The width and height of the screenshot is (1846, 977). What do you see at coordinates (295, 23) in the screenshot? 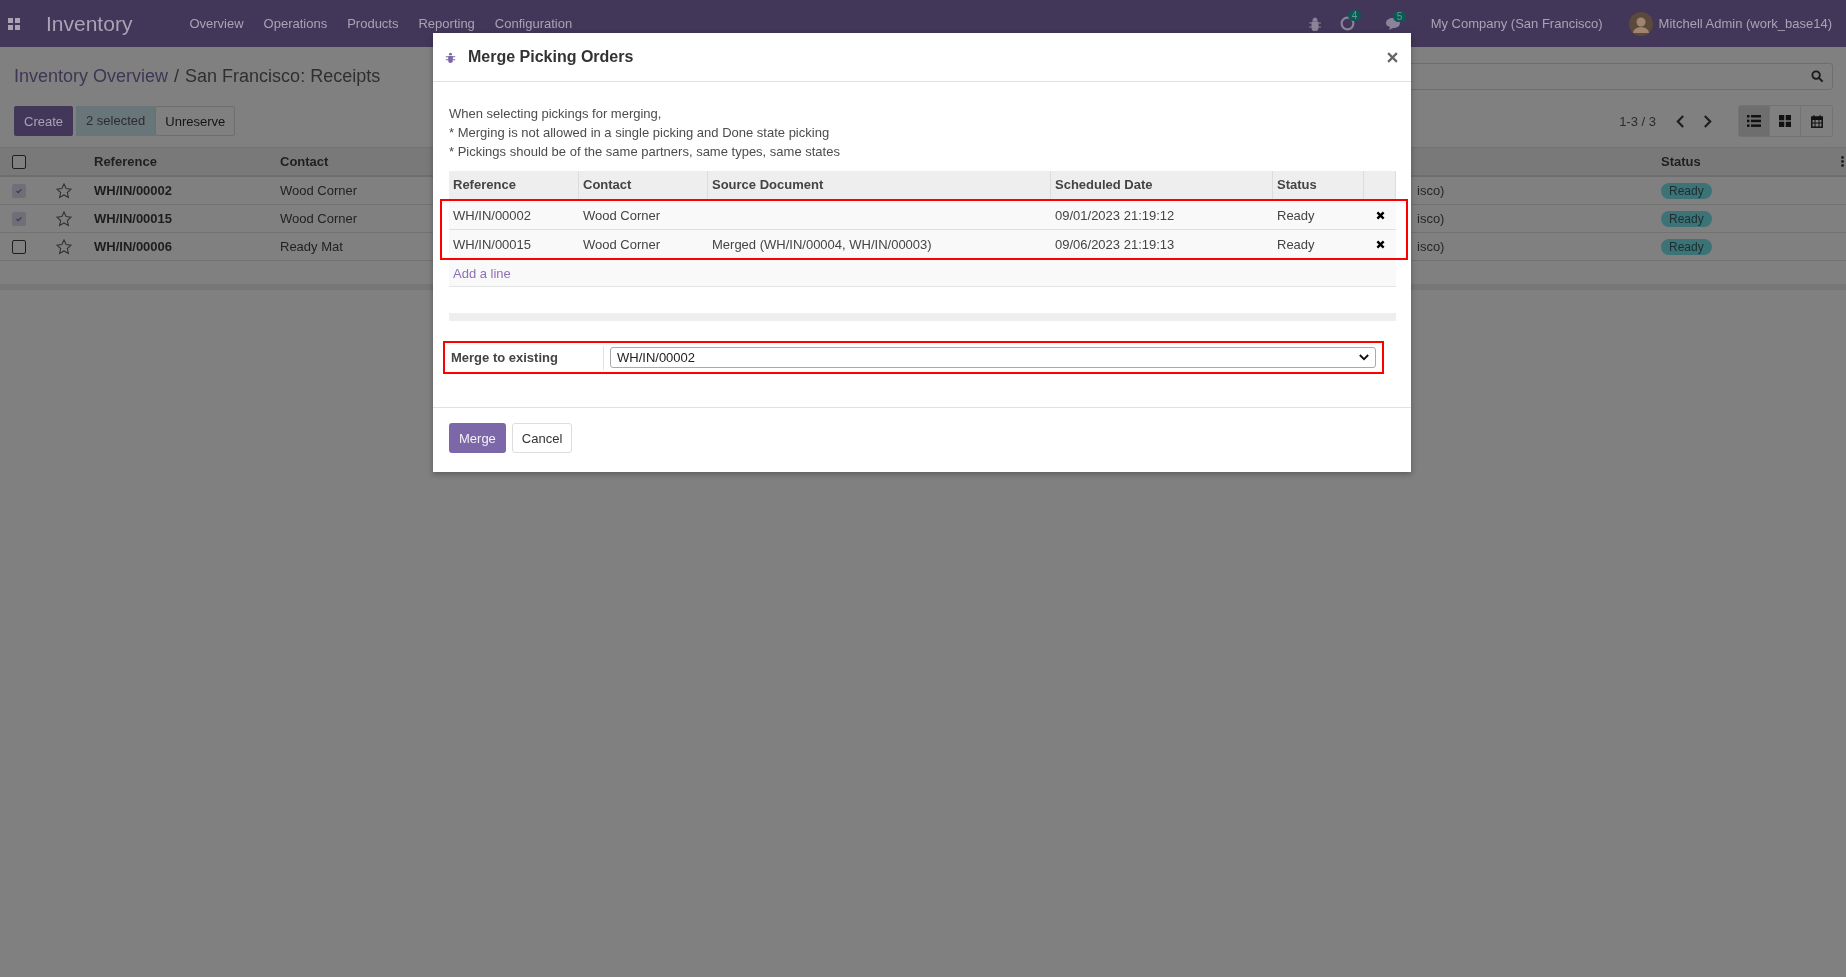
I see `menu-item: Operations` at bounding box center [295, 23].